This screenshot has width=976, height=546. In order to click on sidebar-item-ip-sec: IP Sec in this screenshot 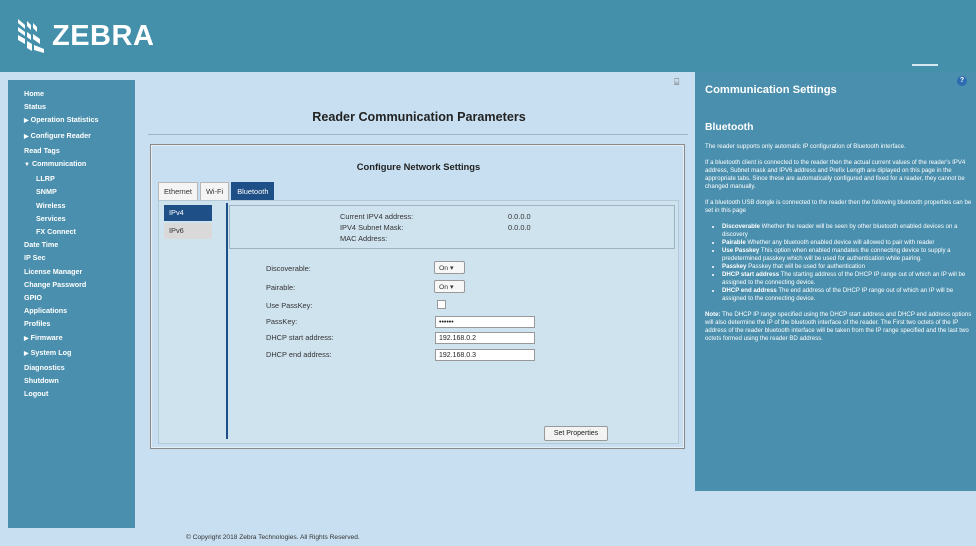, I will do `click(71, 257)`.